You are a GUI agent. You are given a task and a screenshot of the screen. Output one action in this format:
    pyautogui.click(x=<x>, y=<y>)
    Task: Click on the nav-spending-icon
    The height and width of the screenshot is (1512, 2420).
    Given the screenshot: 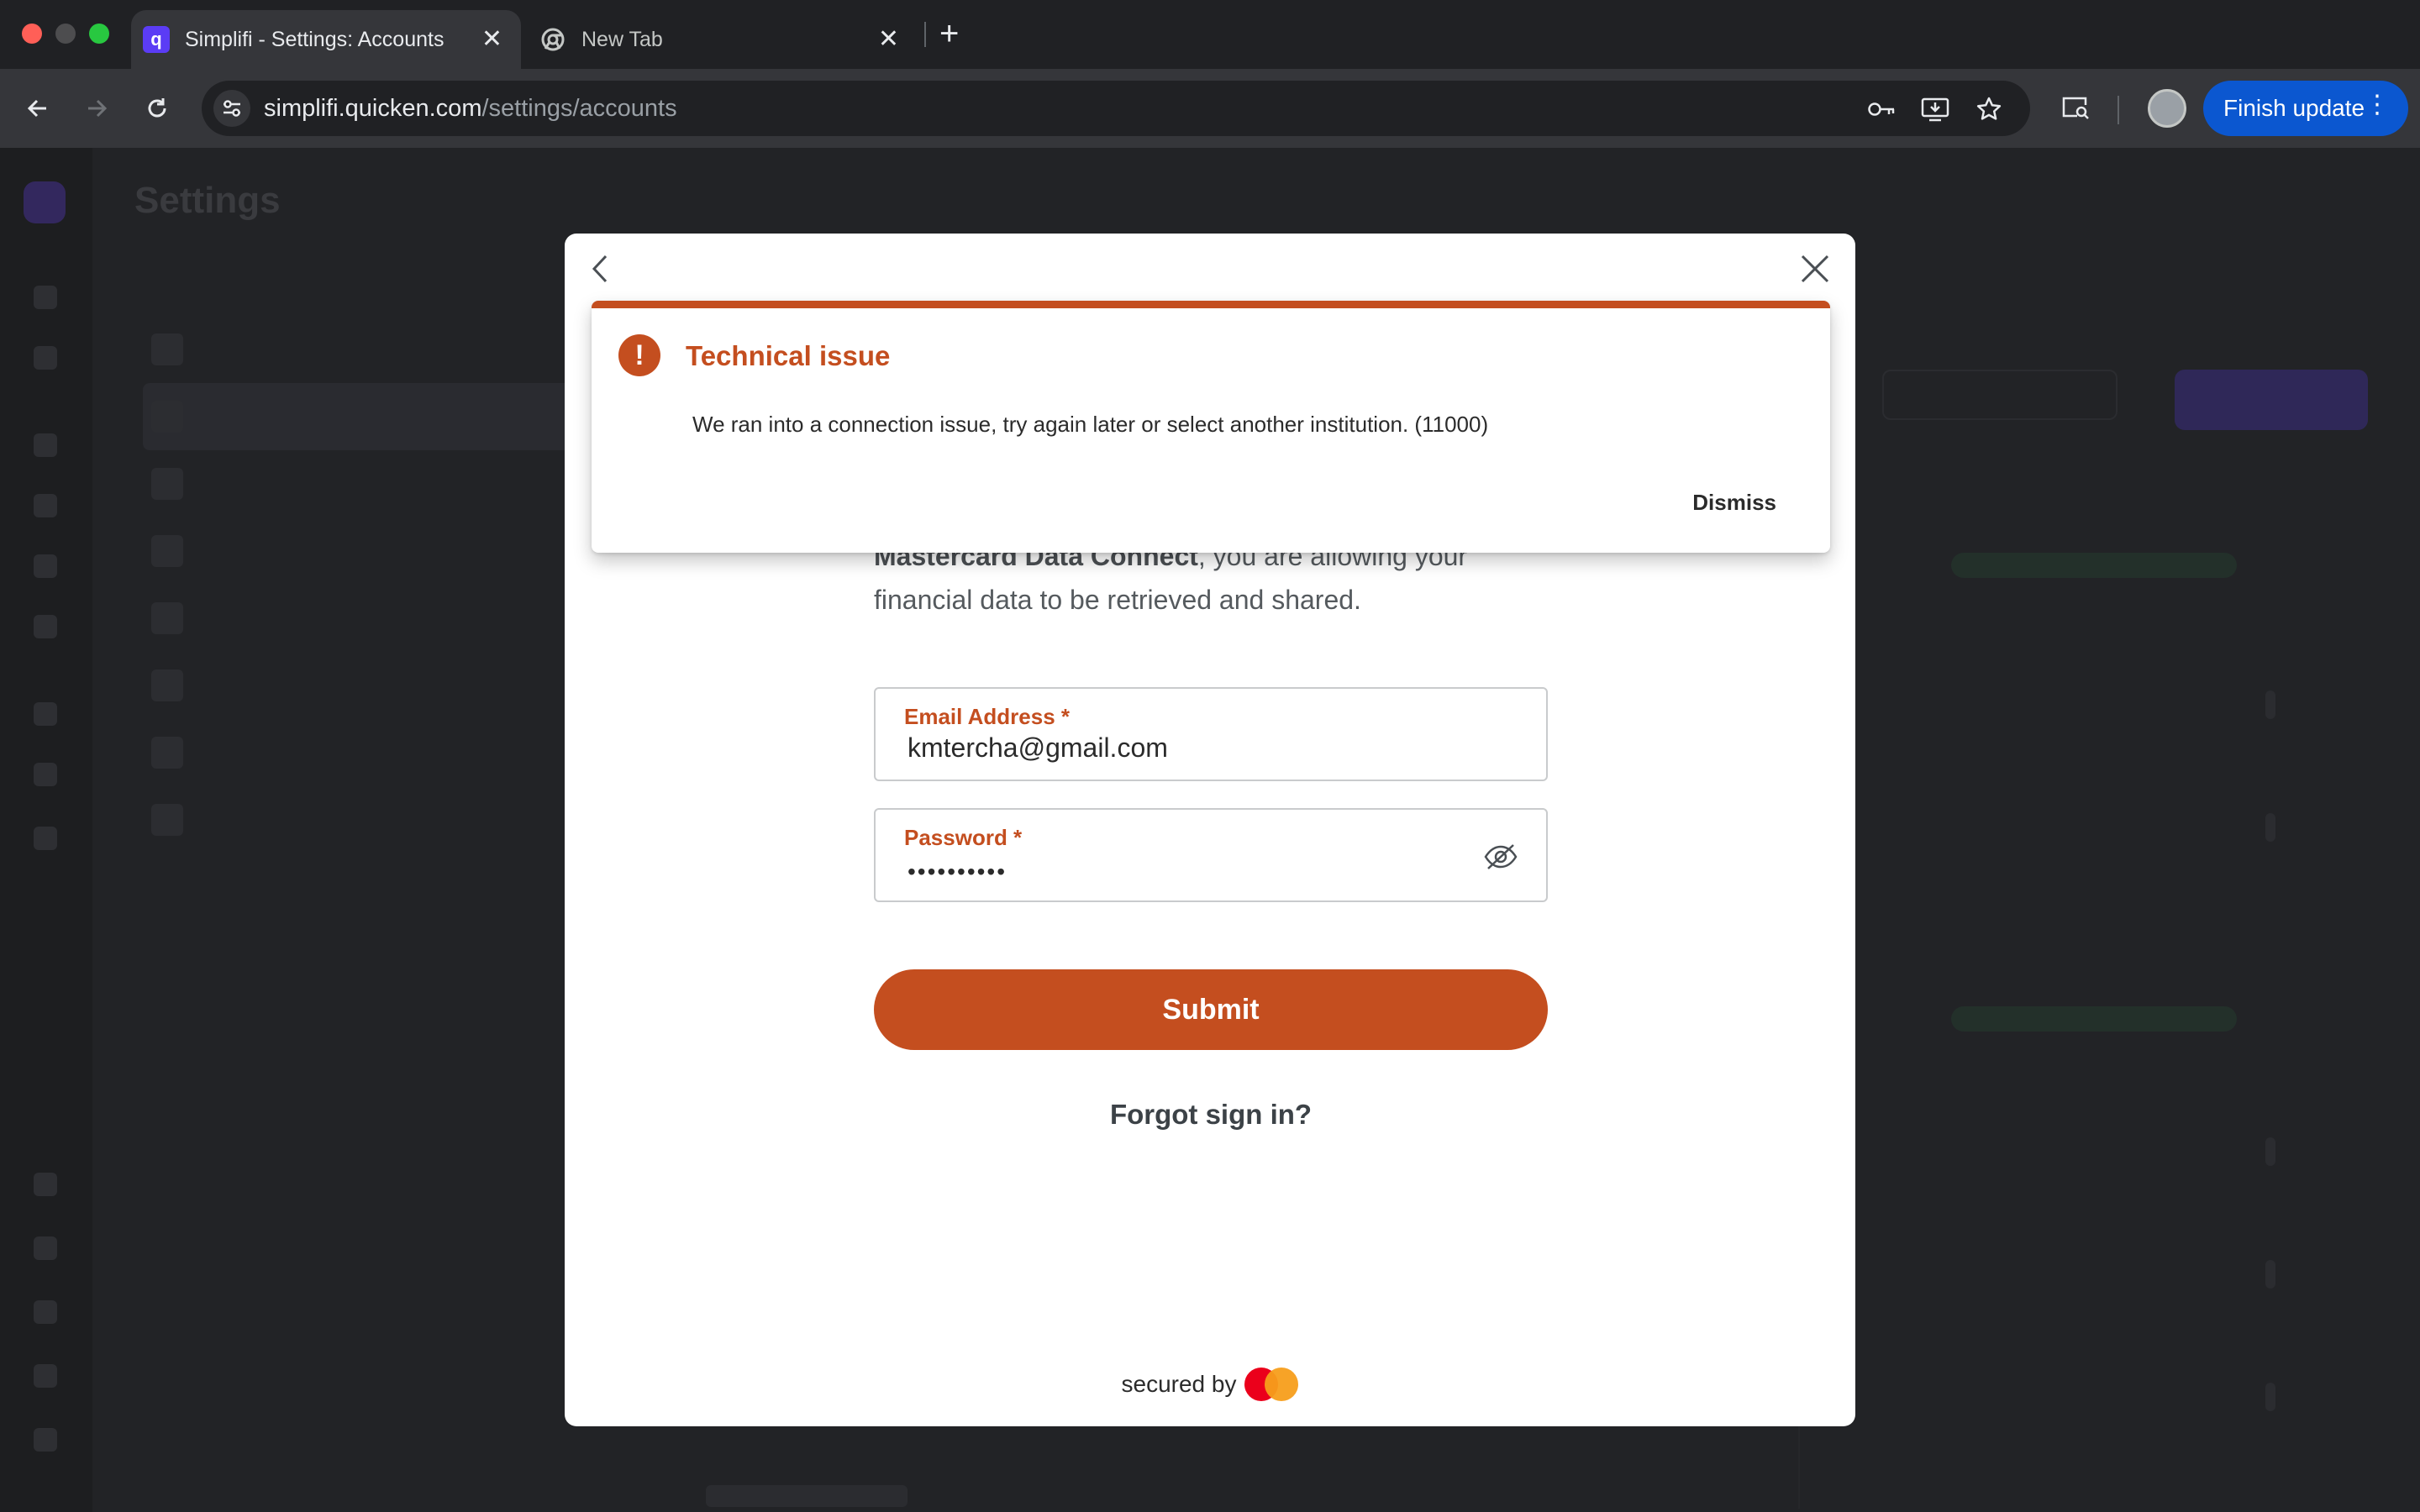 What is the action you would take?
    pyautogui.click(x=45, y=505)
    